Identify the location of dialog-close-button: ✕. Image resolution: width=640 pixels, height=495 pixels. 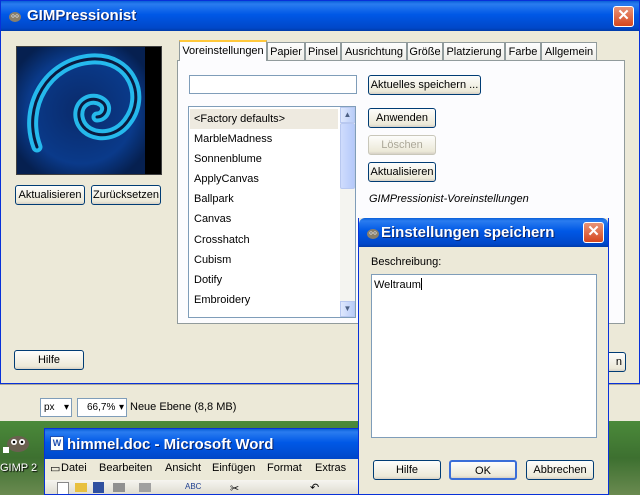
(593, 232).